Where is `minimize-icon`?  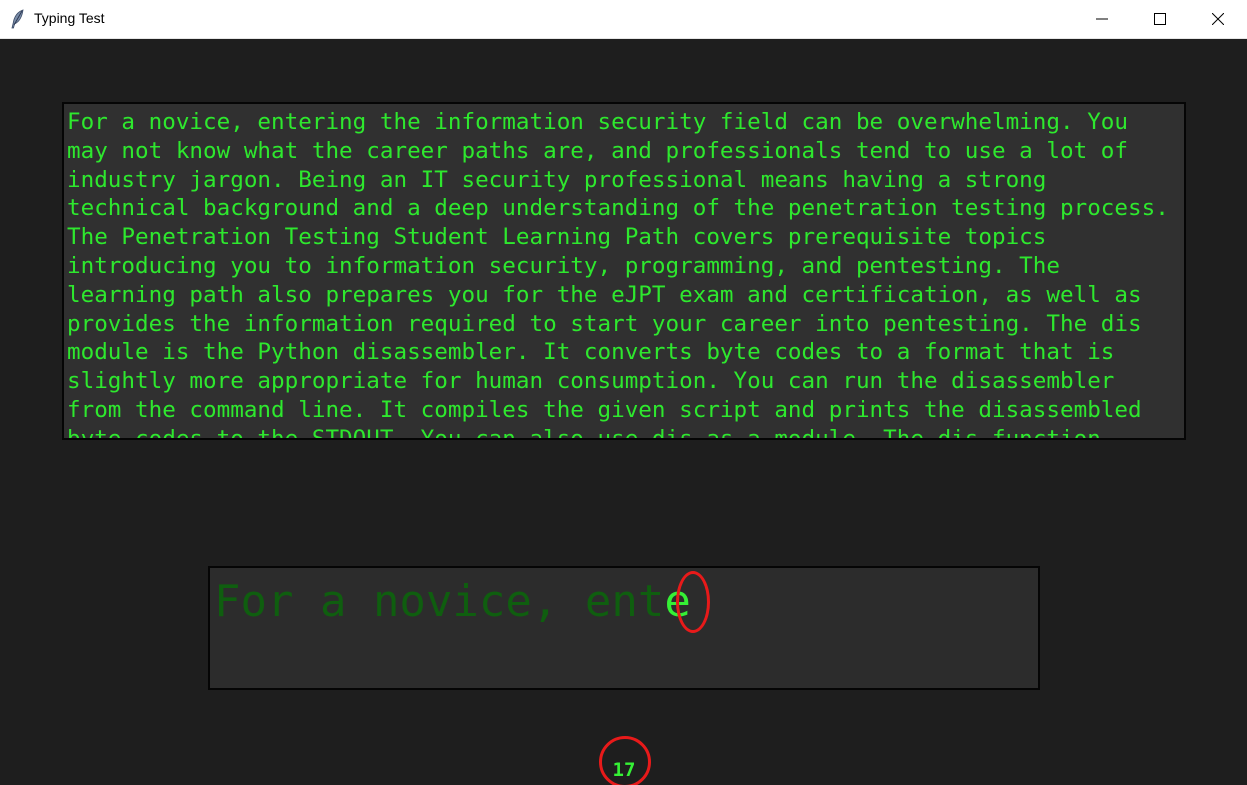 minimize-icon is located at coordinates (1102, 19).